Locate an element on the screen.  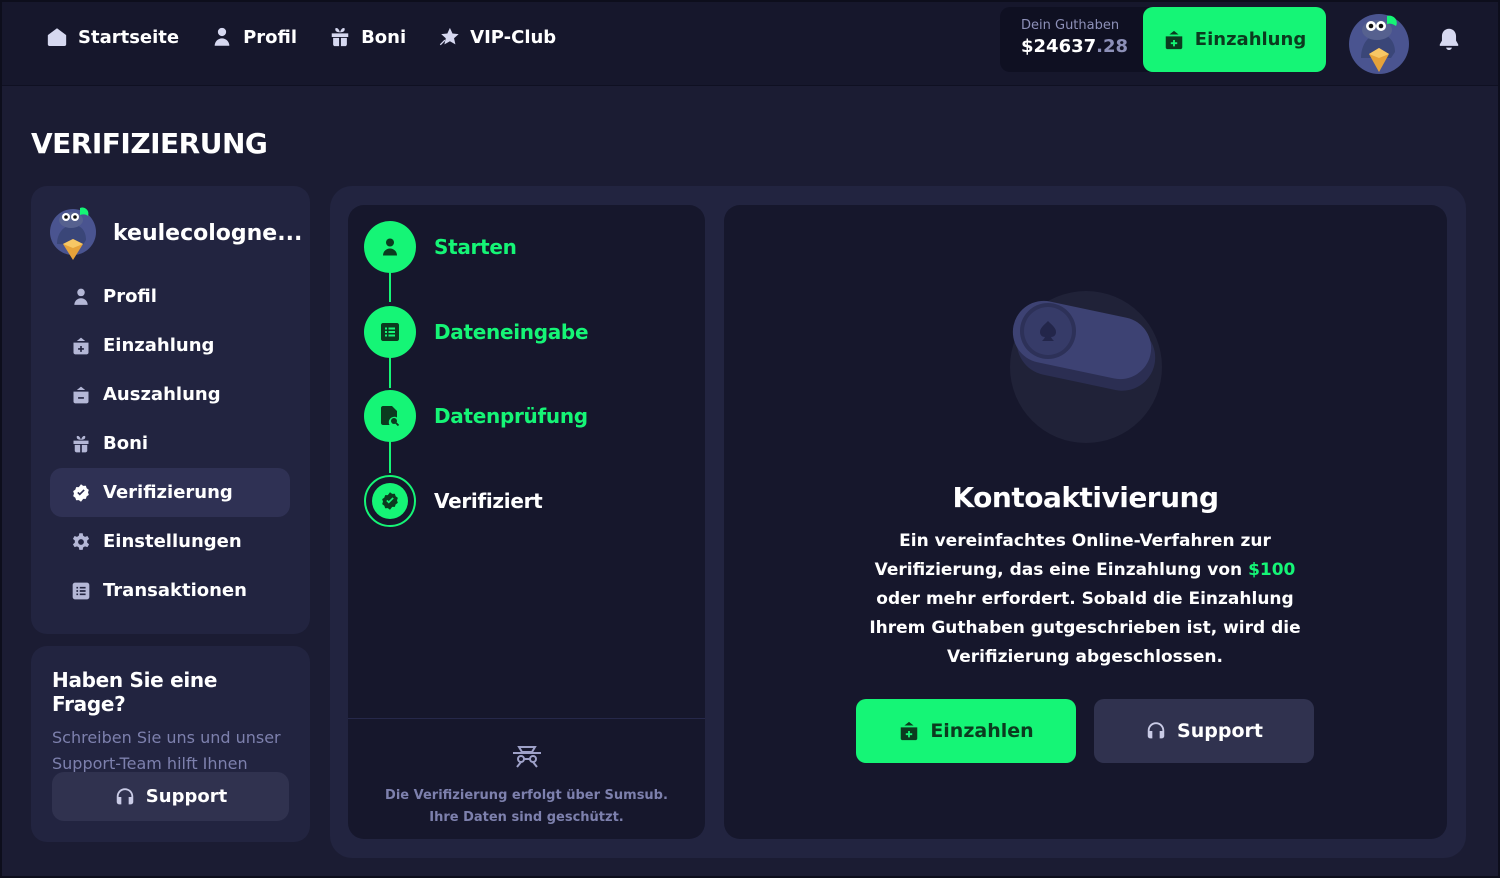
nav-item-bonuses: Boni is located at coordinates (367, 37).